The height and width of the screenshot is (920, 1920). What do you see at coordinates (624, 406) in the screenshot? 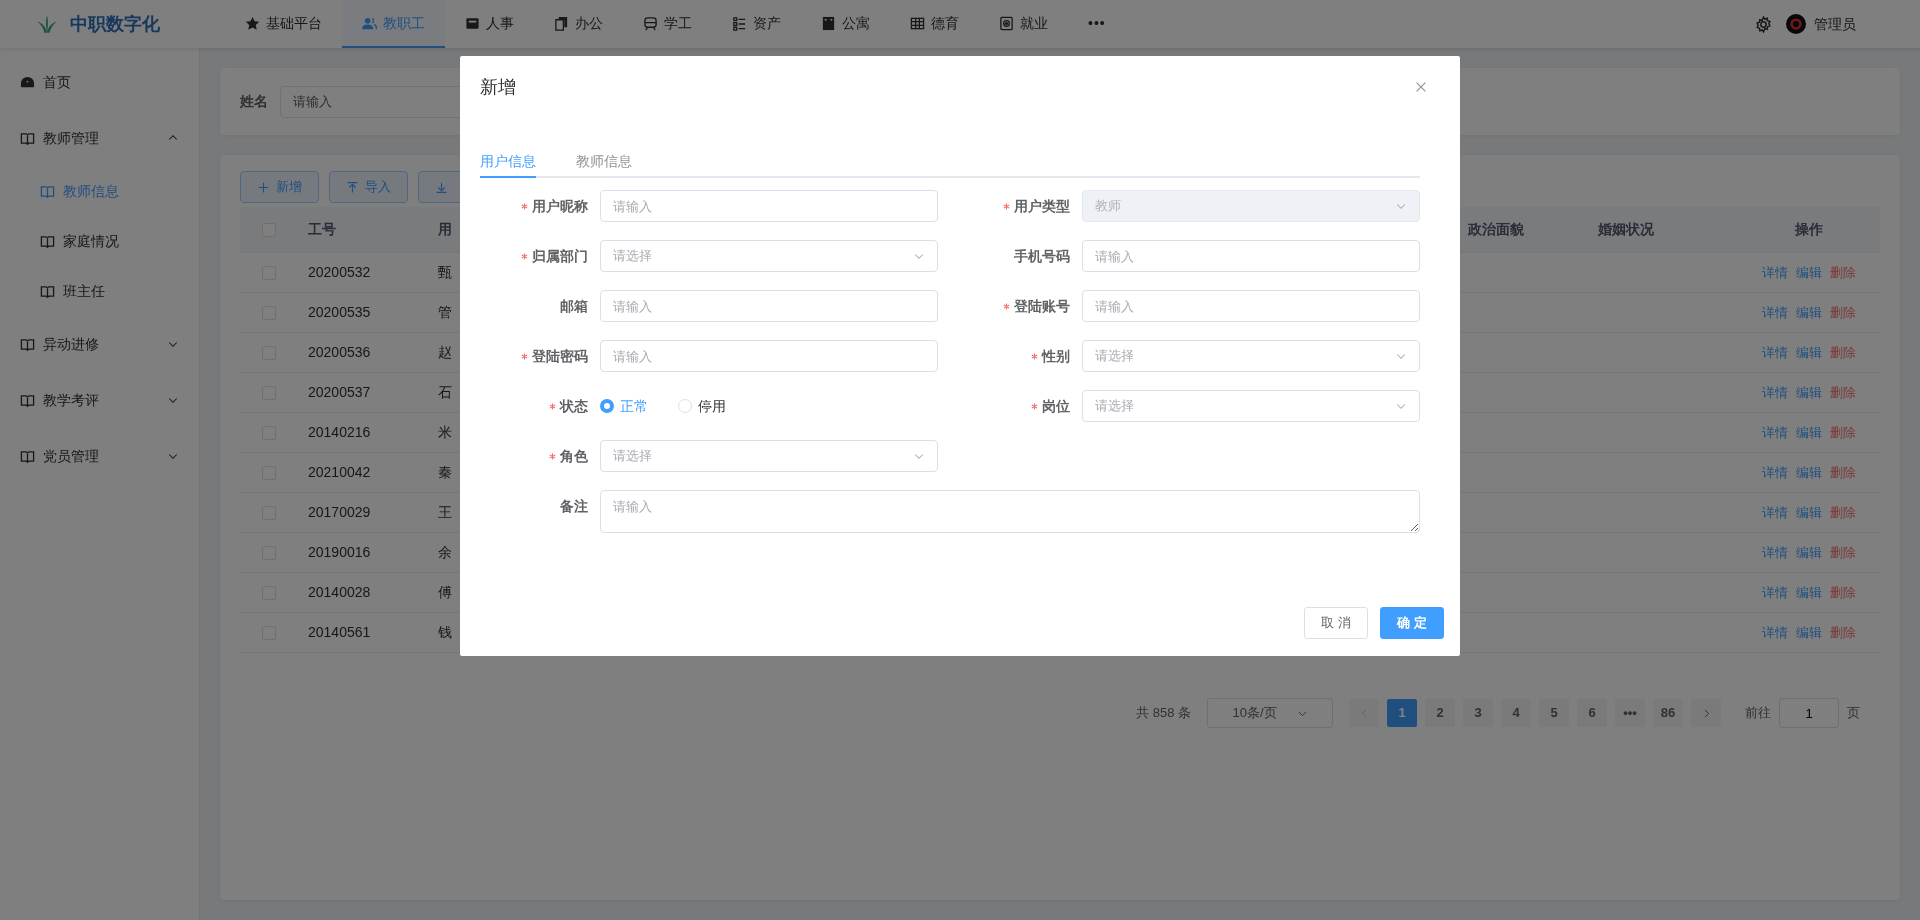
I see `radio-option: 正常` at bounding box center [624, 406].